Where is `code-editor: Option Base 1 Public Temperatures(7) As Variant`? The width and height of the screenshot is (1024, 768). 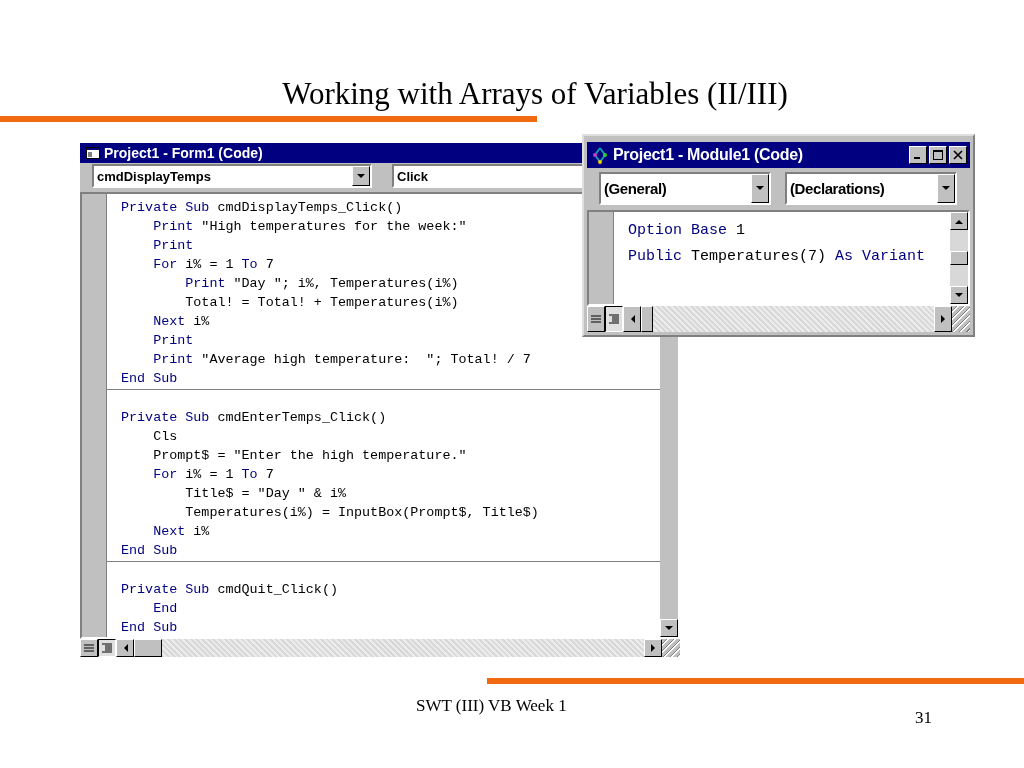 code-editor: Option Base 1 Public Temperatures(7) As Variant is located at coordinates (782, 258).